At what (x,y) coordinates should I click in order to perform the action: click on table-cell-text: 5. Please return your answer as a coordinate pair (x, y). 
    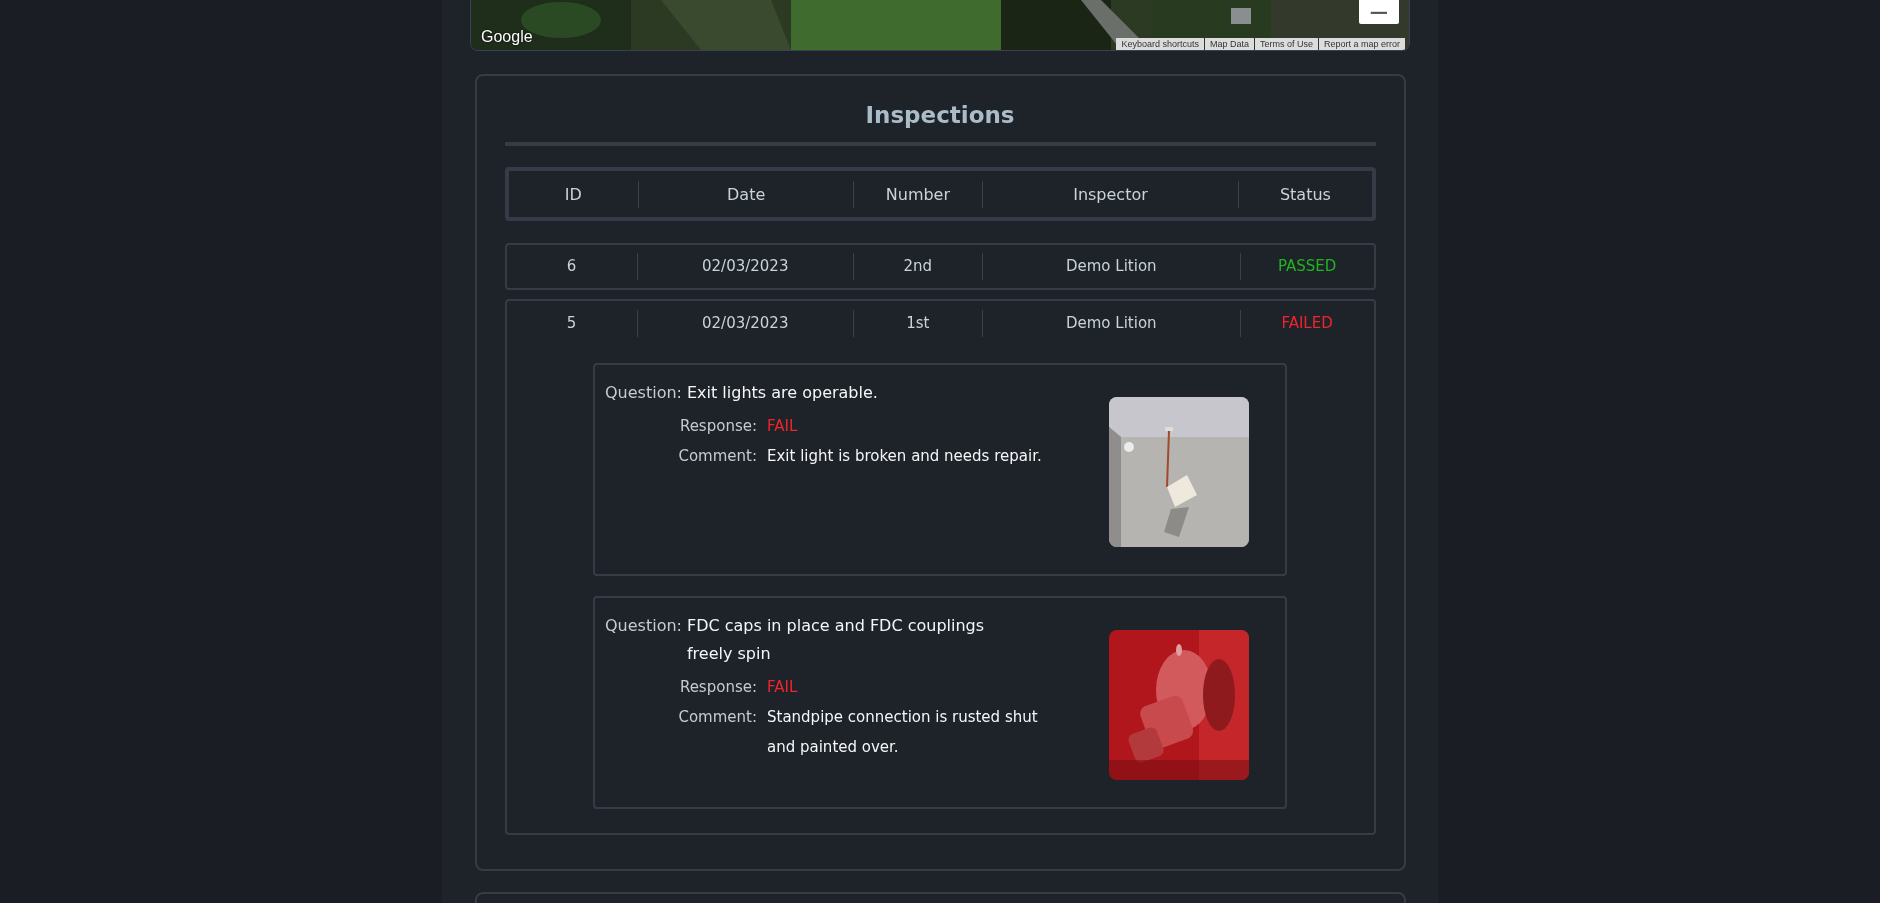
    Looking at the image, I should click on (571, 323).